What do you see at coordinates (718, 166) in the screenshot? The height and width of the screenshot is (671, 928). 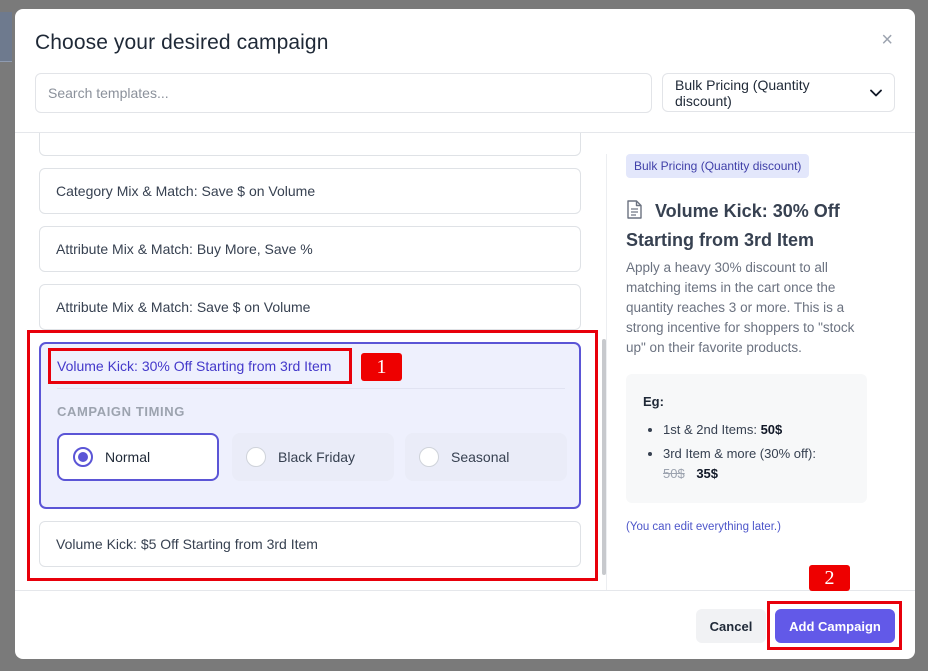 I see `preview-type-badge: Bulk Pricing (Quantity discount)` at bounding box center [718, 166].